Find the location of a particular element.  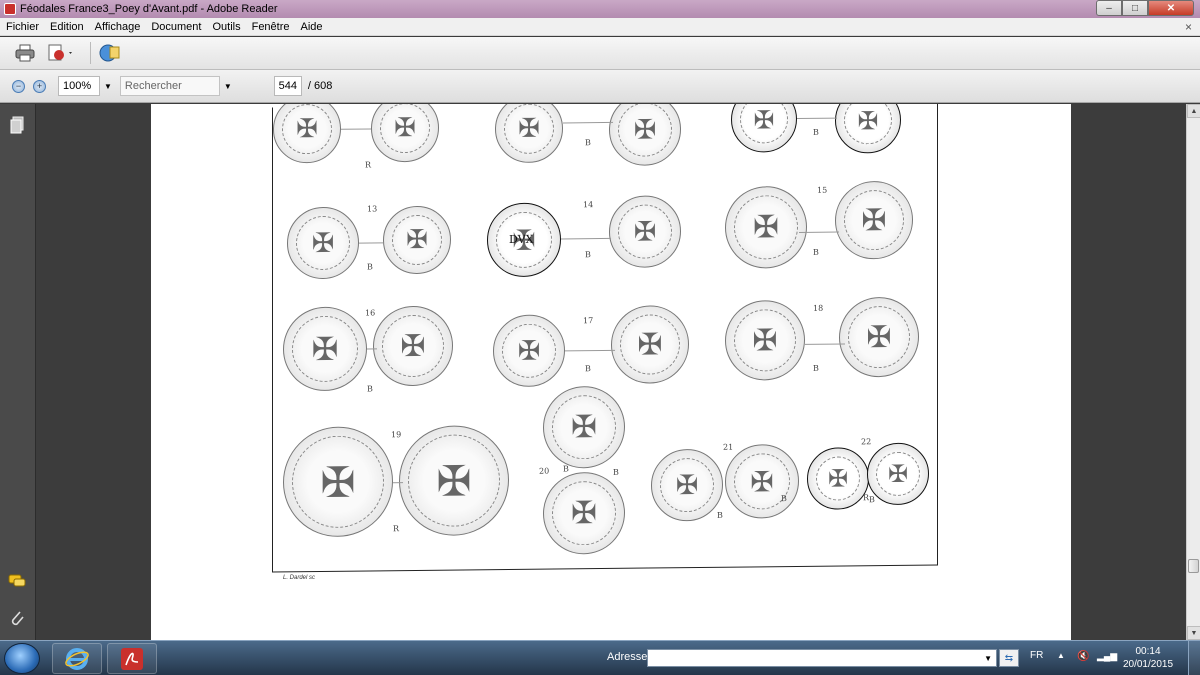

coin-number-label: 22 is located at coordinates (866, 442).